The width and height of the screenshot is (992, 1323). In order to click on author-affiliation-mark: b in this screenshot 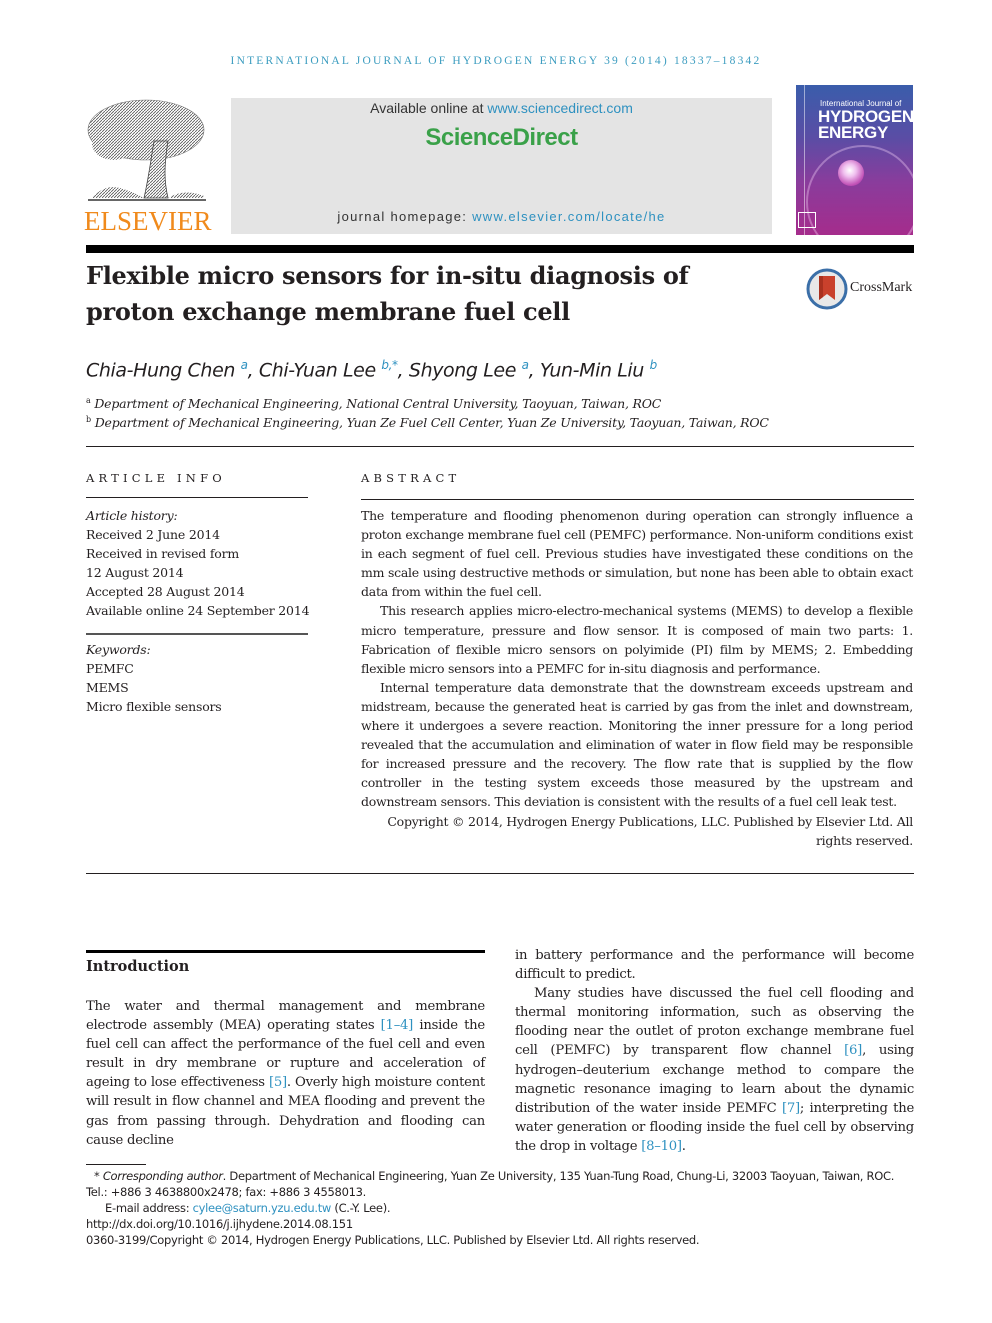, I will do `click(654, 365)`.